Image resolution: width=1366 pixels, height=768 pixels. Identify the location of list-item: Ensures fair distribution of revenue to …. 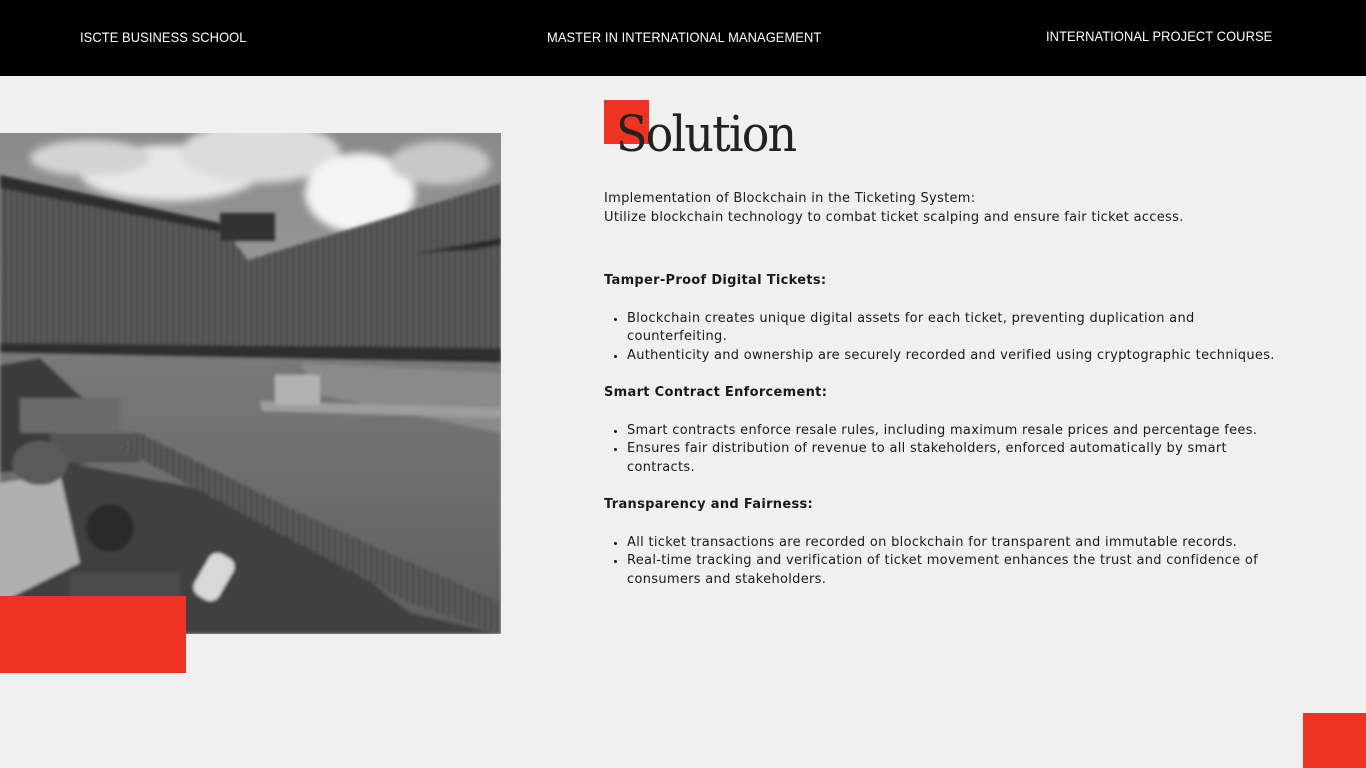
(955, 458).